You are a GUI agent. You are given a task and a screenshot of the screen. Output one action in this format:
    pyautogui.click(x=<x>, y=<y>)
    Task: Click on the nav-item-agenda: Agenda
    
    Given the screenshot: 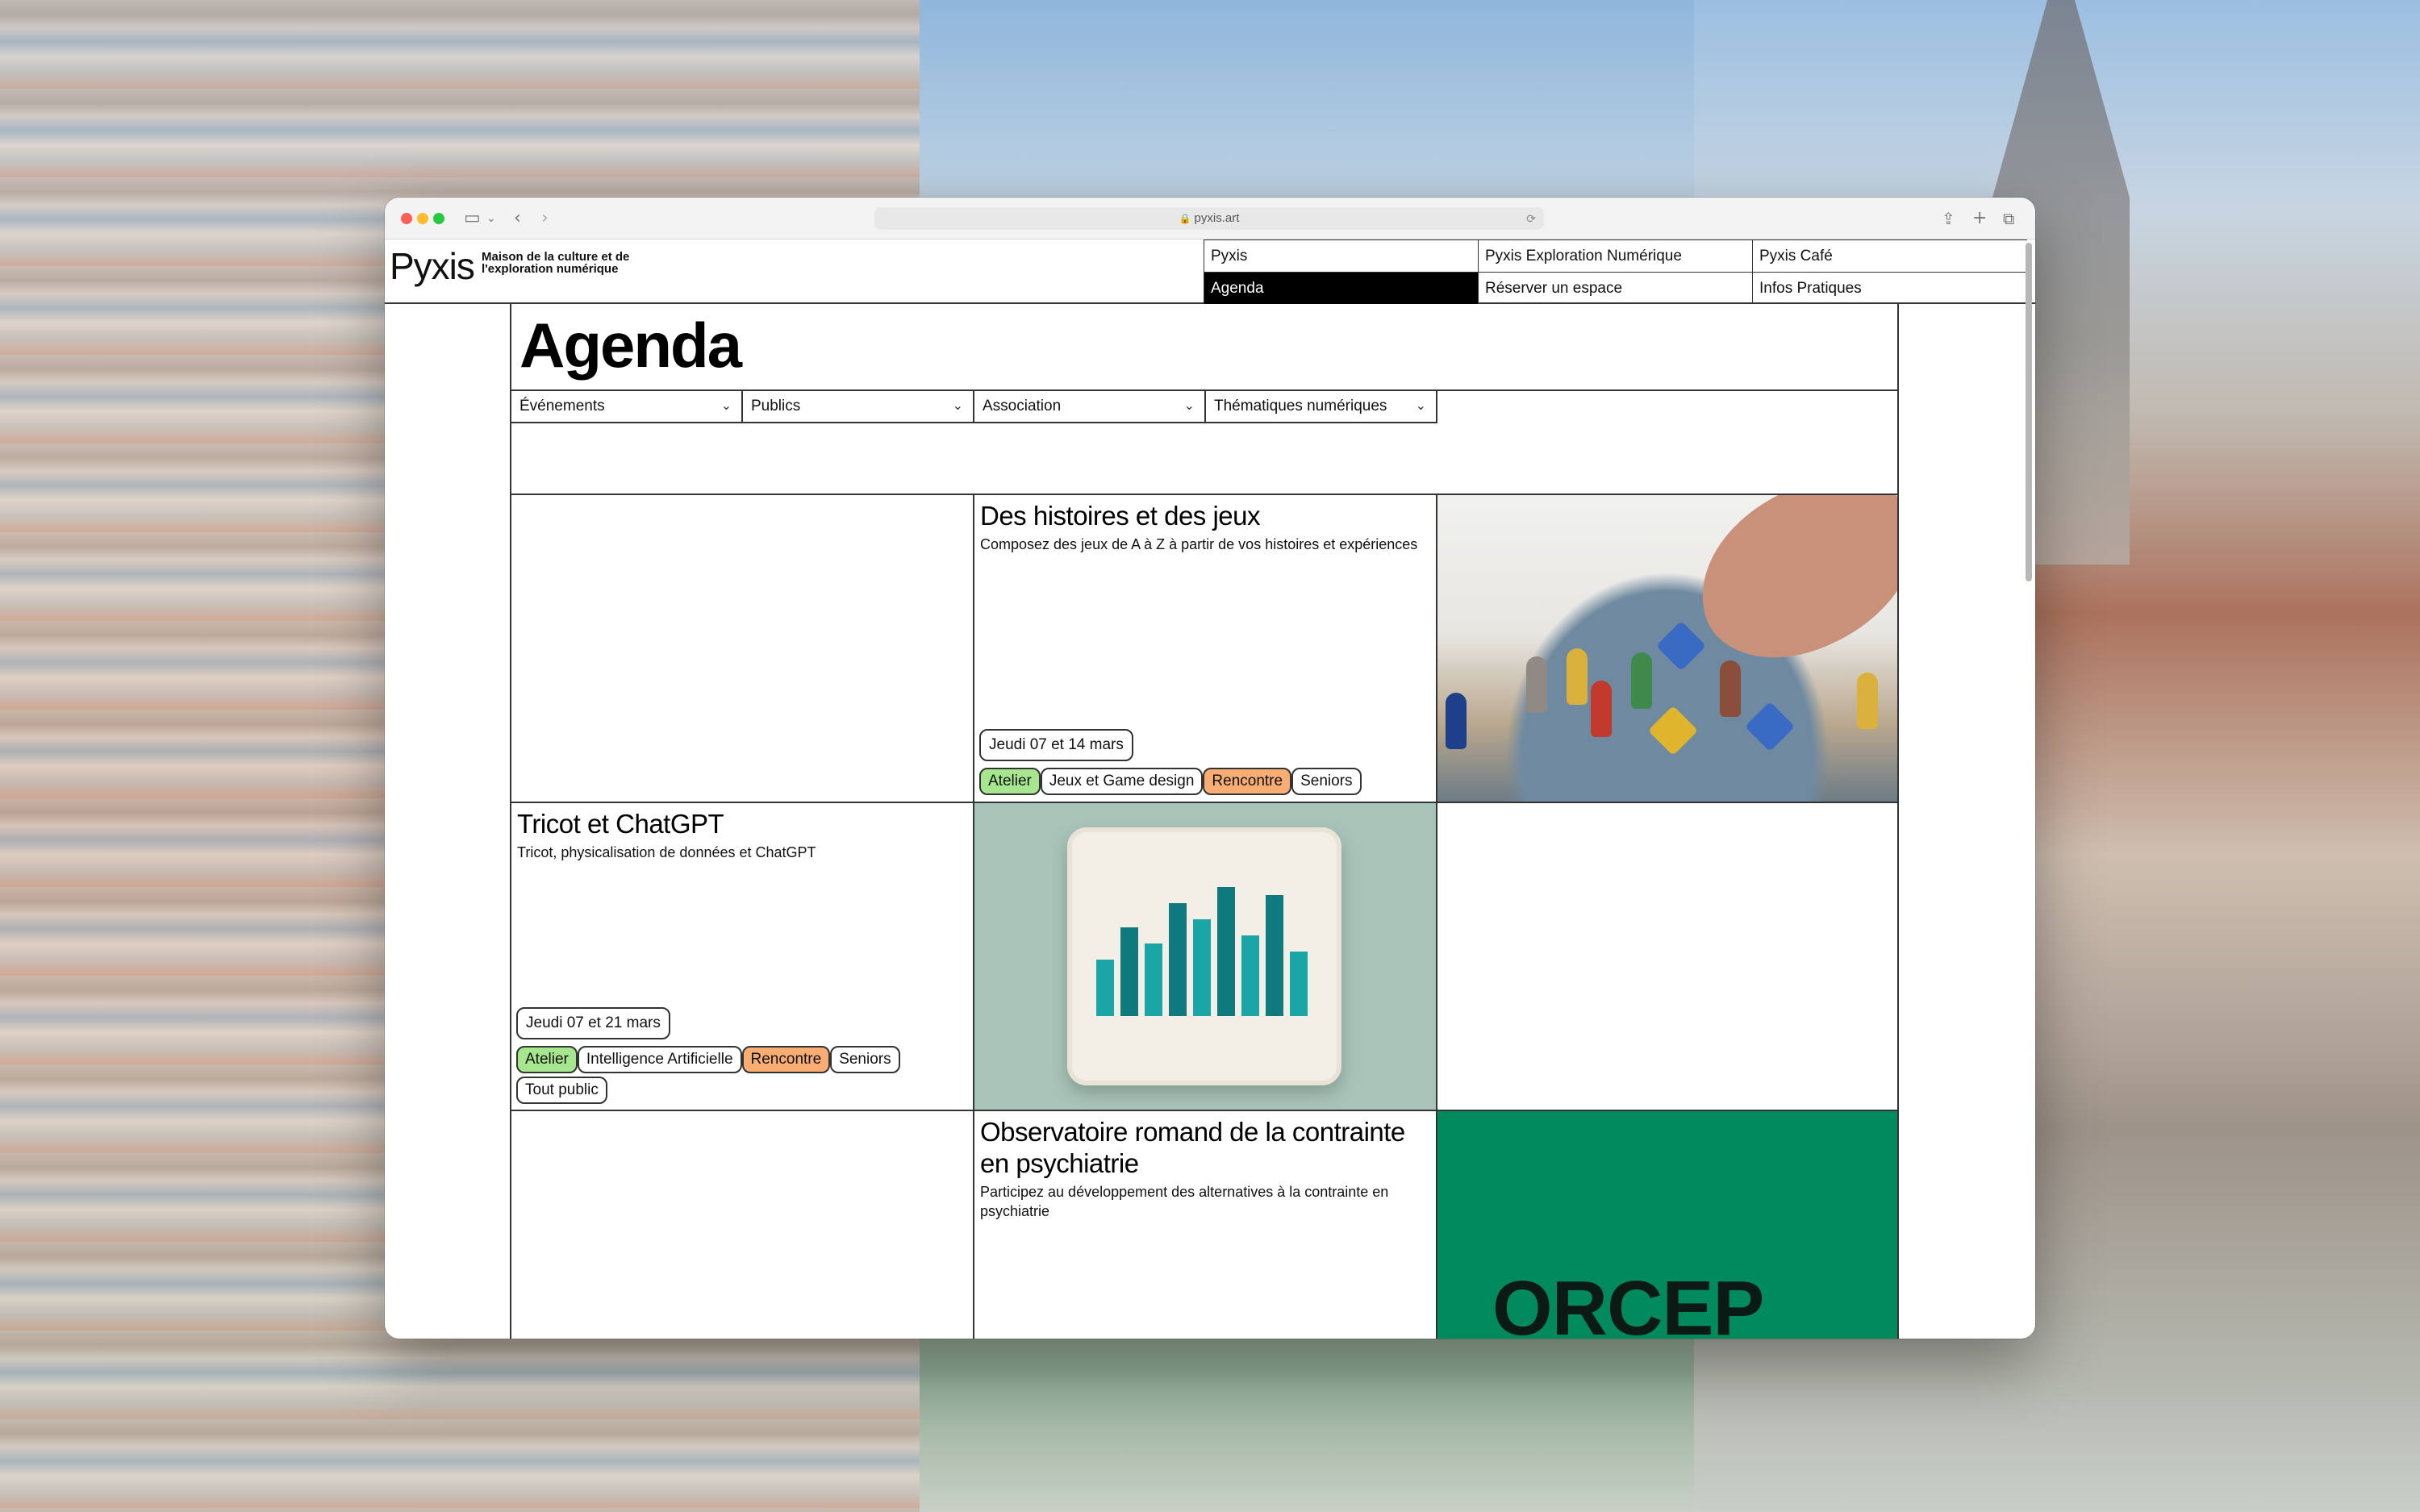 What is the action you would take?
    pyautogui.click(x=1341, y=288)
    